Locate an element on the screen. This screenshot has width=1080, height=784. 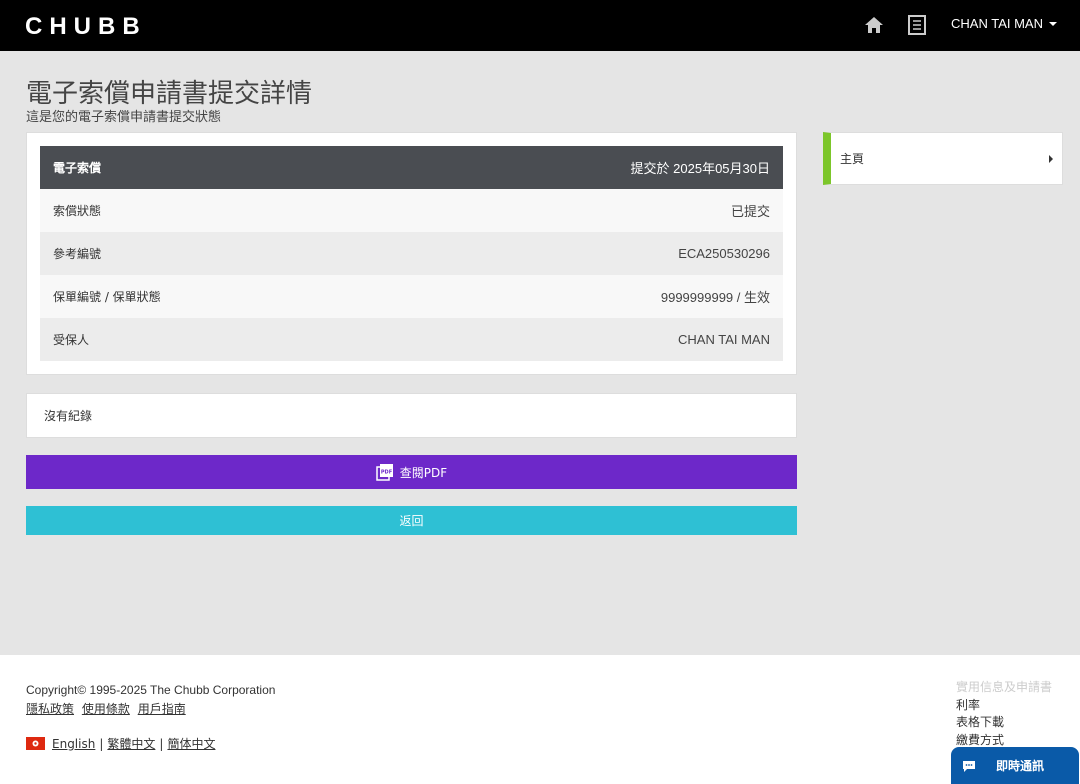
document-list-icon is located at coordinates (917, 25).